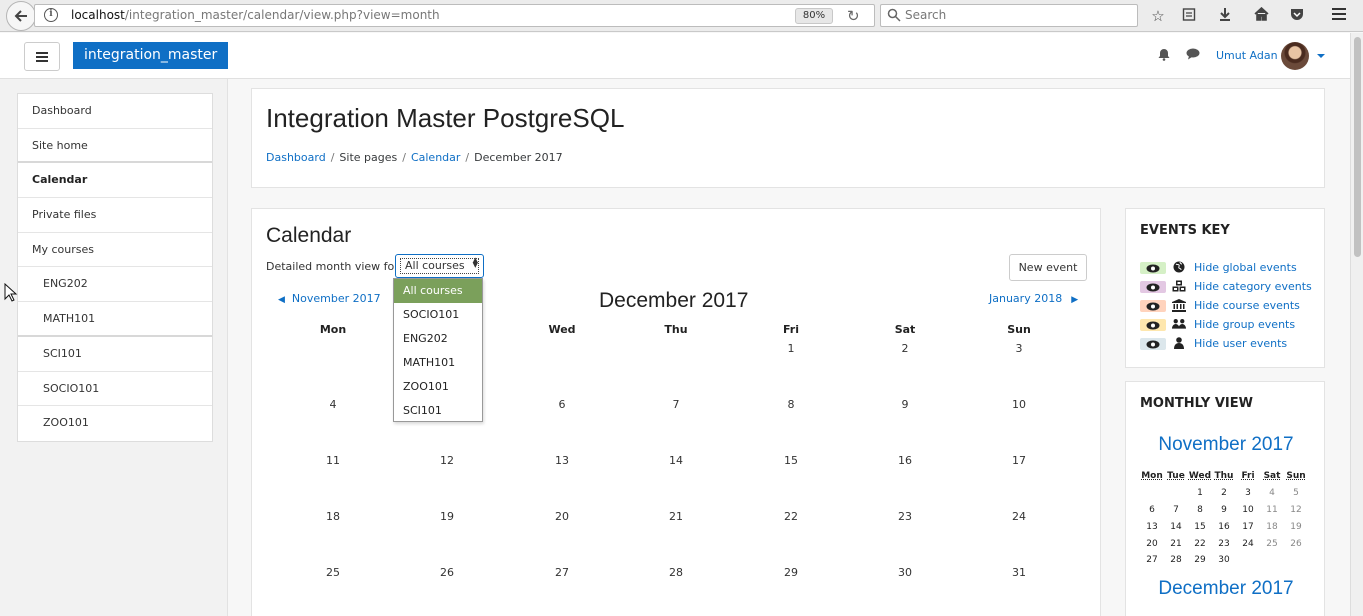 The height and width of the screenshot is (616, 1363). What do you see at coordinates (329, 298) in the screenshot?
I see `prev-month-link: ◀ November 2017` at bounding box center [329, 298].